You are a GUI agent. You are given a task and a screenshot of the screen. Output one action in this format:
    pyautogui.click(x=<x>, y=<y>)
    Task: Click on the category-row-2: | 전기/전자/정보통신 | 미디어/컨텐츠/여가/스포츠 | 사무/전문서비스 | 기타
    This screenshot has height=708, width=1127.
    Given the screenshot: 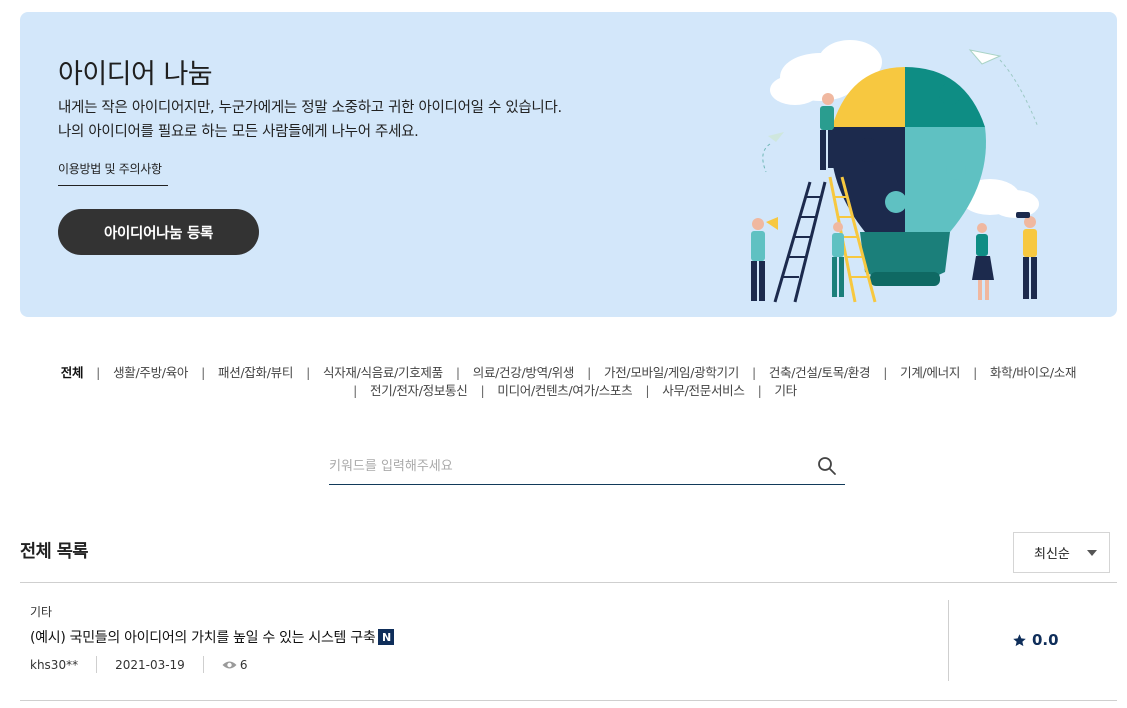 What is the action you would take?
    pyautogui.click(x=568, y=391)
    